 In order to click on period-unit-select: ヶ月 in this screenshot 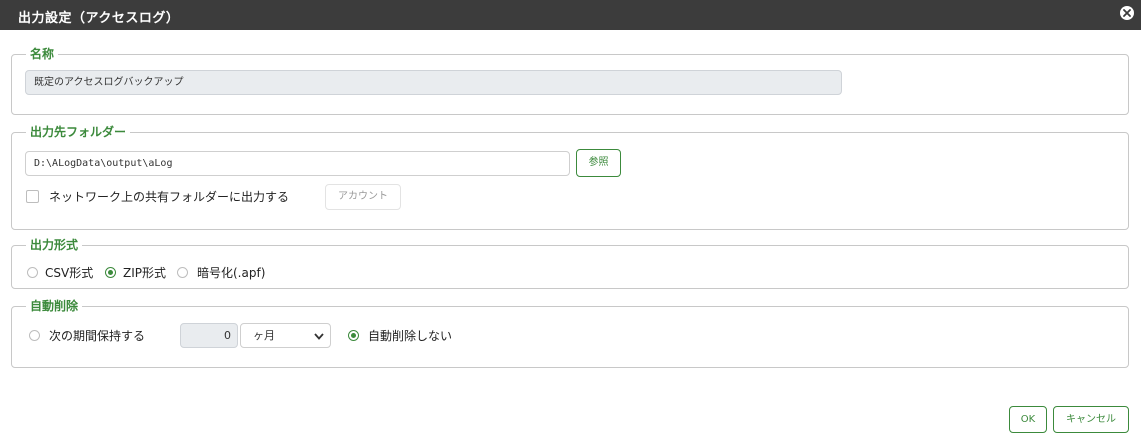, I will do `click(285, 335)`.